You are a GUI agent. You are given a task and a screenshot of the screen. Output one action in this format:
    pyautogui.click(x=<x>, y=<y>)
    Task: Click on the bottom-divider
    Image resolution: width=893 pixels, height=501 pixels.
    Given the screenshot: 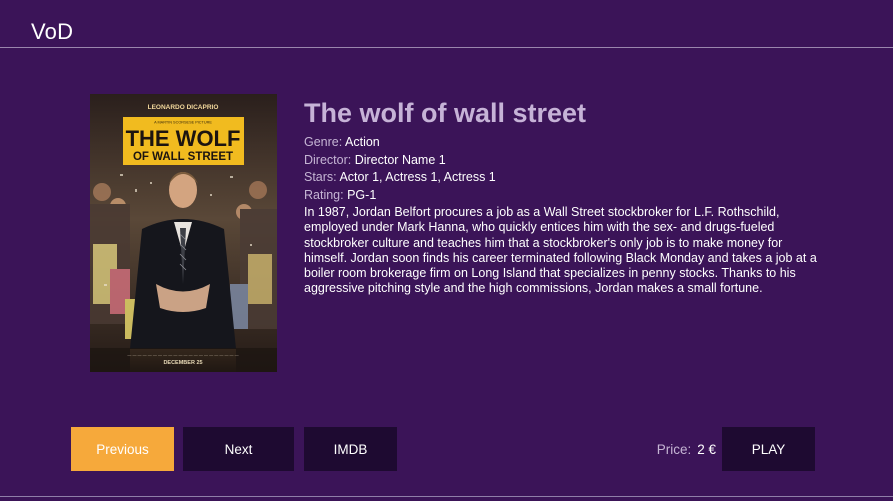 What is the action you would take?
    pyautogui.click(x=446, y=496)
    